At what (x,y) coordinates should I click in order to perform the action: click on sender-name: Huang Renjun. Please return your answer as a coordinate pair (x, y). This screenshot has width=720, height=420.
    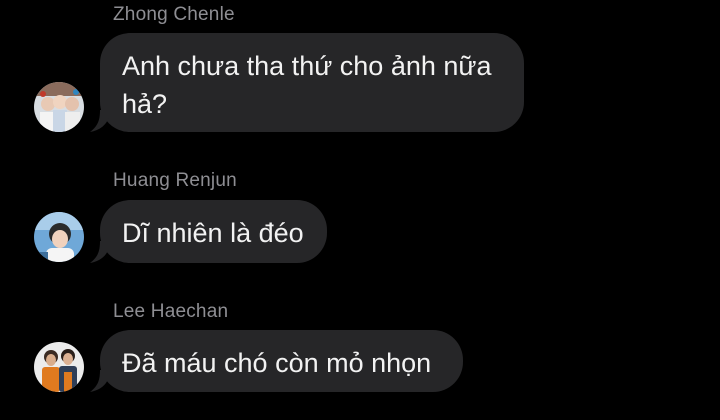
    Looking at the image, I should click on (175, 180).